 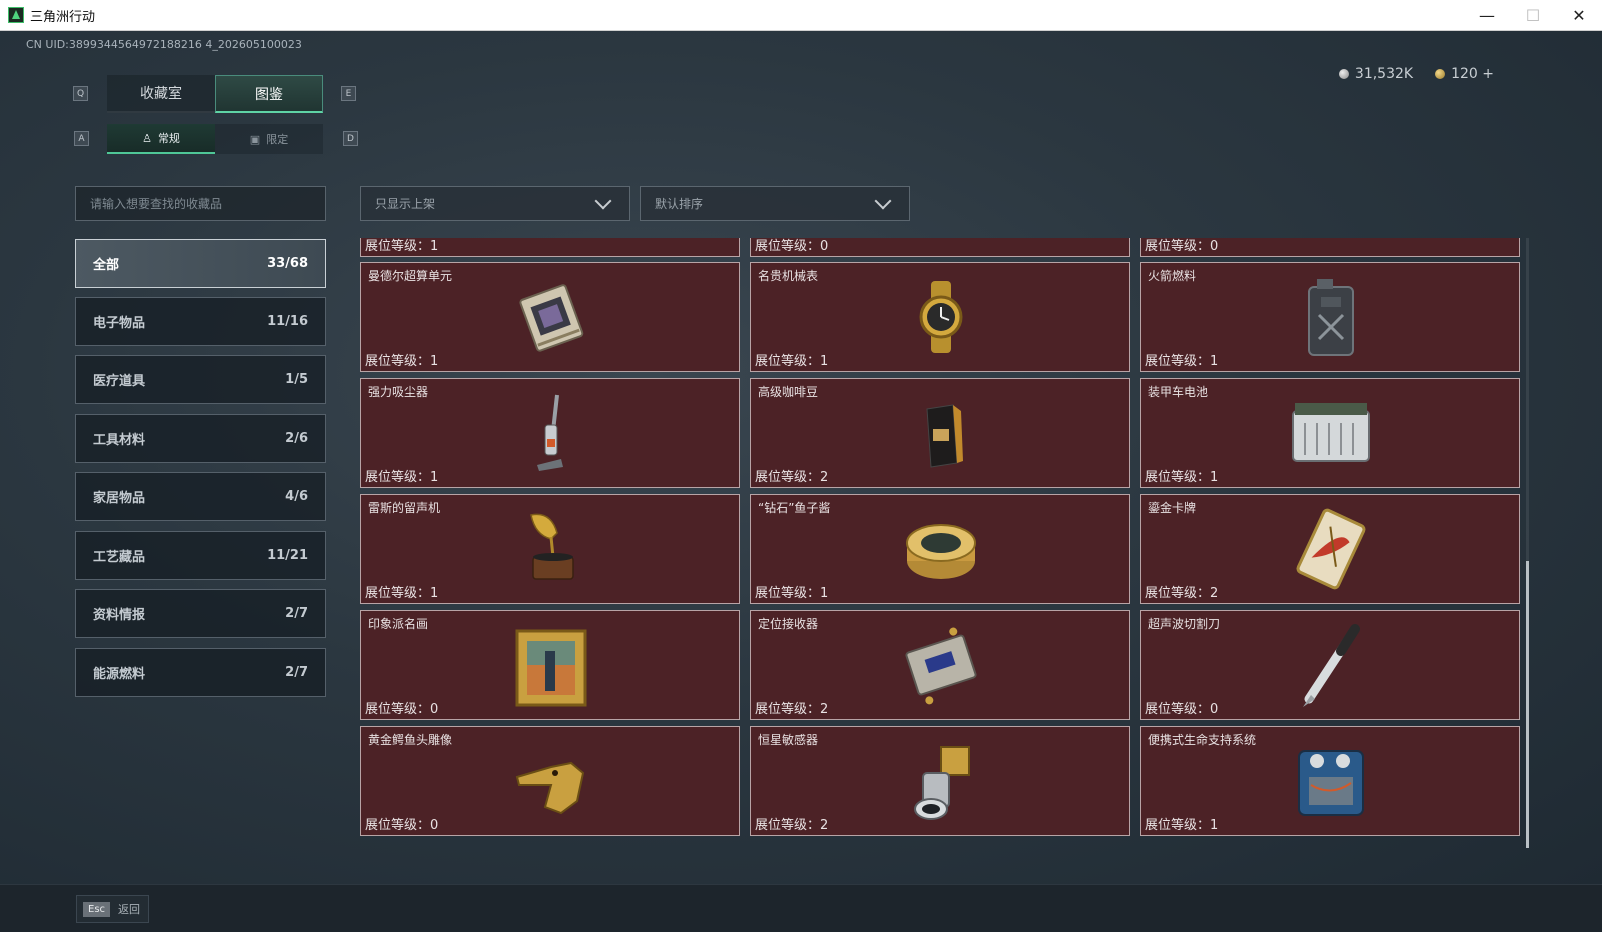 I want to click on maximize-button: ☐, so click(x=1533, y=15).